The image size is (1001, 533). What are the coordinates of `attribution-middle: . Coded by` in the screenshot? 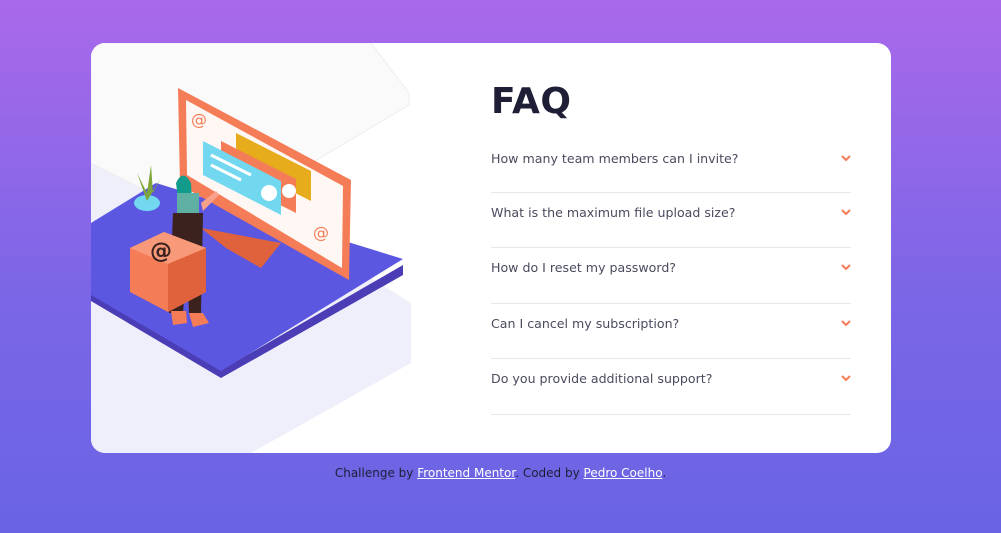 It's located at (549, 473).